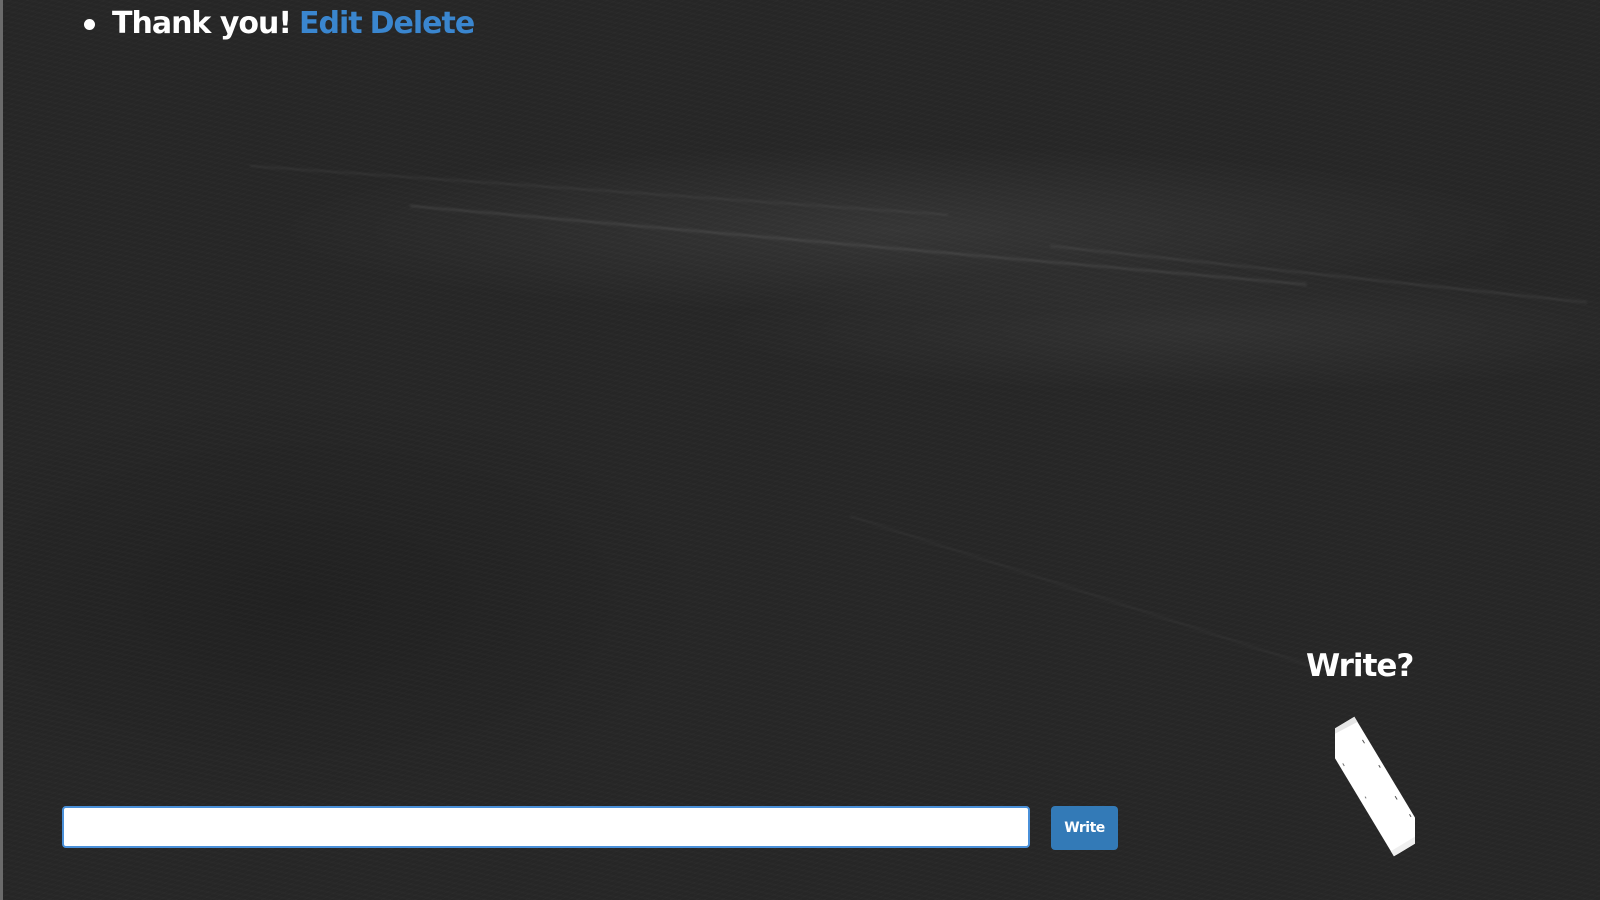 This screenshot has height=900, width=1600. What do you see at coordinates (89, 24) in the screenshot?
I see `bullet-icon` at bounding box center [89, 24].